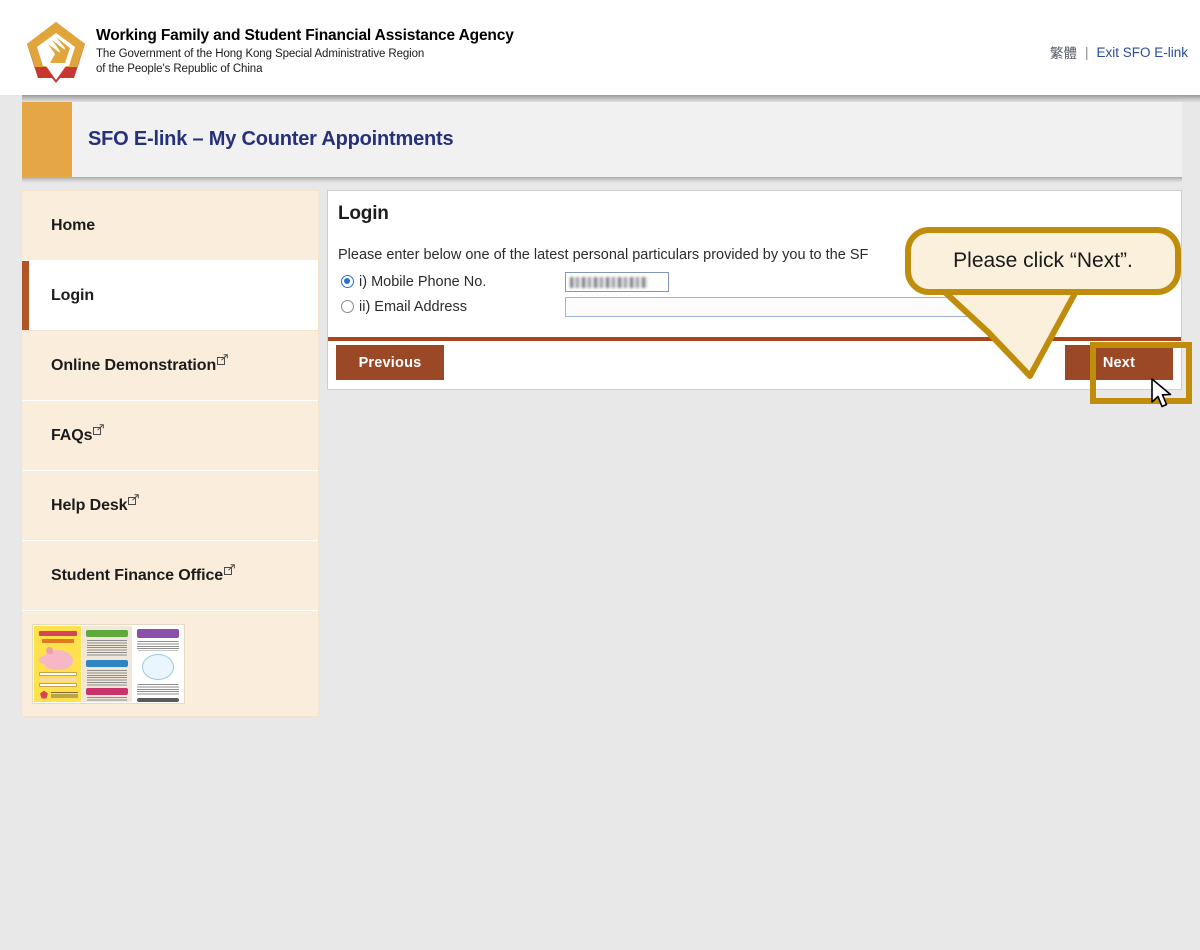 This screenshot has height=950, width=1200. Describe the element at coordinates (157, 663) in the screenshot. I see `leaflet-panel-purple` at that location.